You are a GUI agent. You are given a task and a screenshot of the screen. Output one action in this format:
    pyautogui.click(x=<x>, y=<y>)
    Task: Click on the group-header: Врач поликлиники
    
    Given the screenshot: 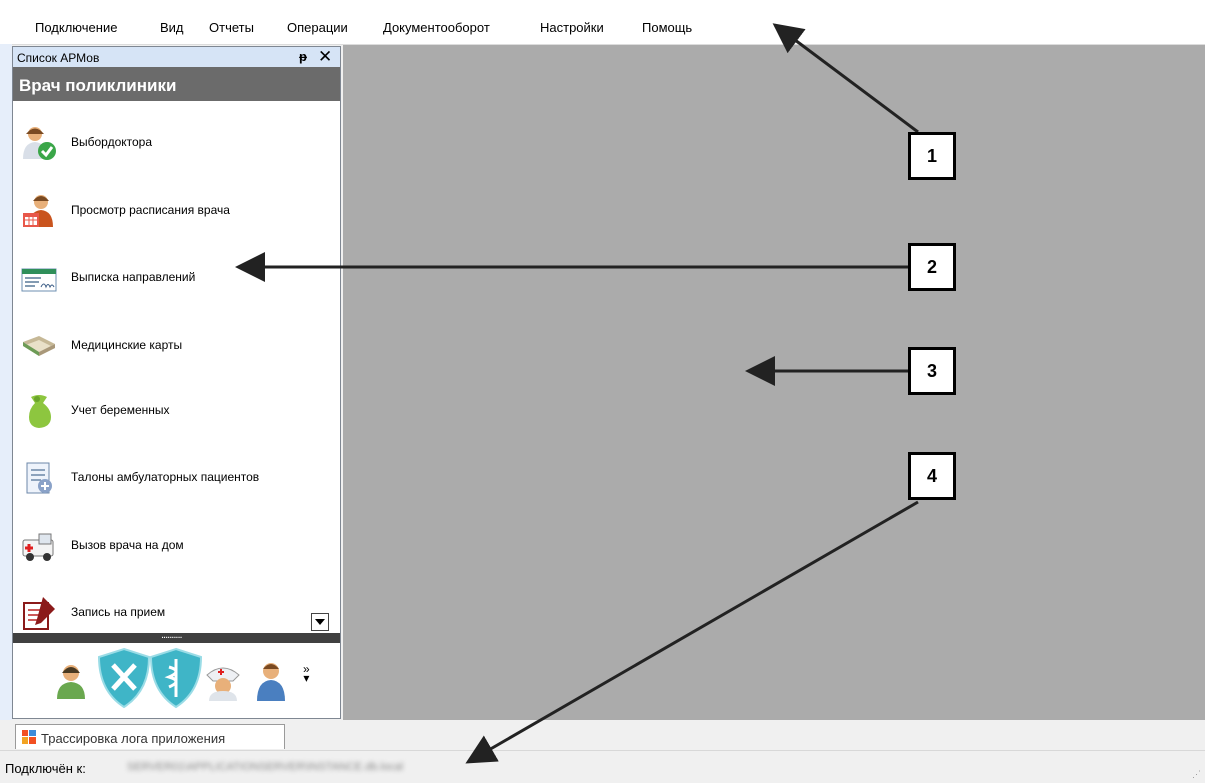 What is the action you would take?
    pyautogui.click(x=176, y=84)
    